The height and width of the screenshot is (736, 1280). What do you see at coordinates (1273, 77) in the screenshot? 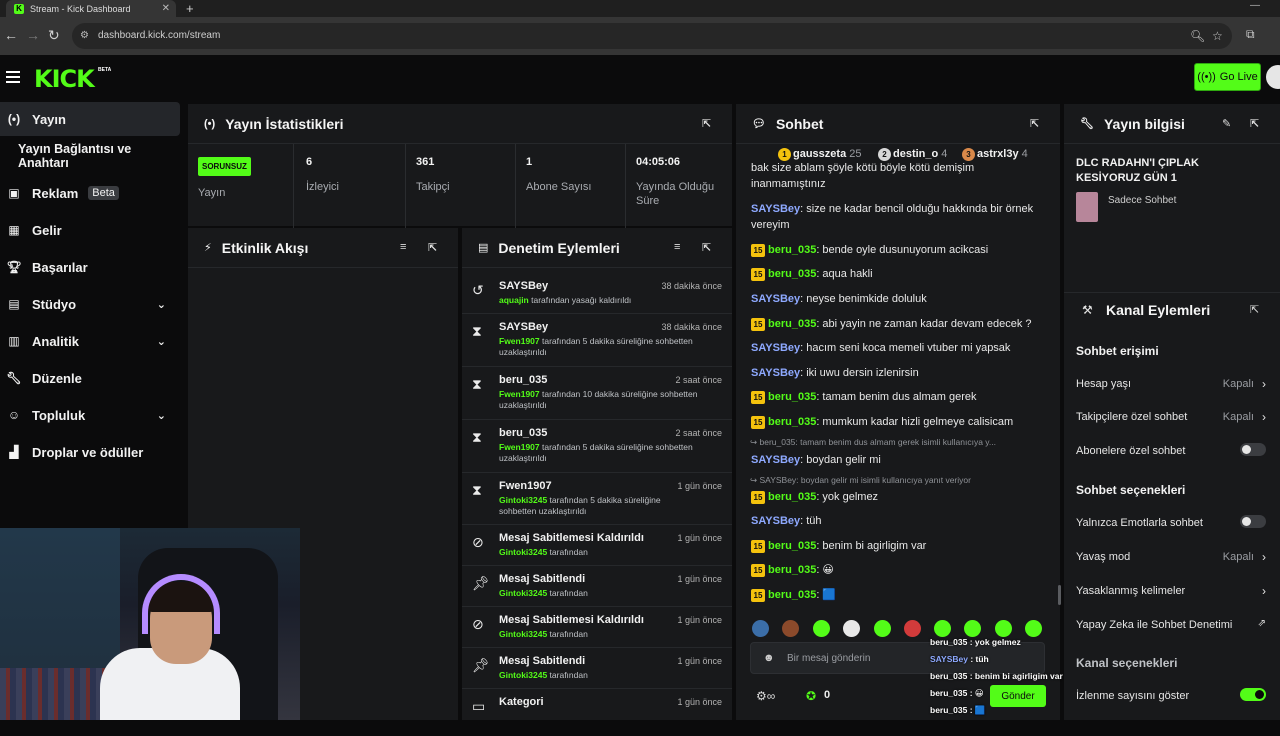
I see `user-avatar` at bounding box center [1273, 77].